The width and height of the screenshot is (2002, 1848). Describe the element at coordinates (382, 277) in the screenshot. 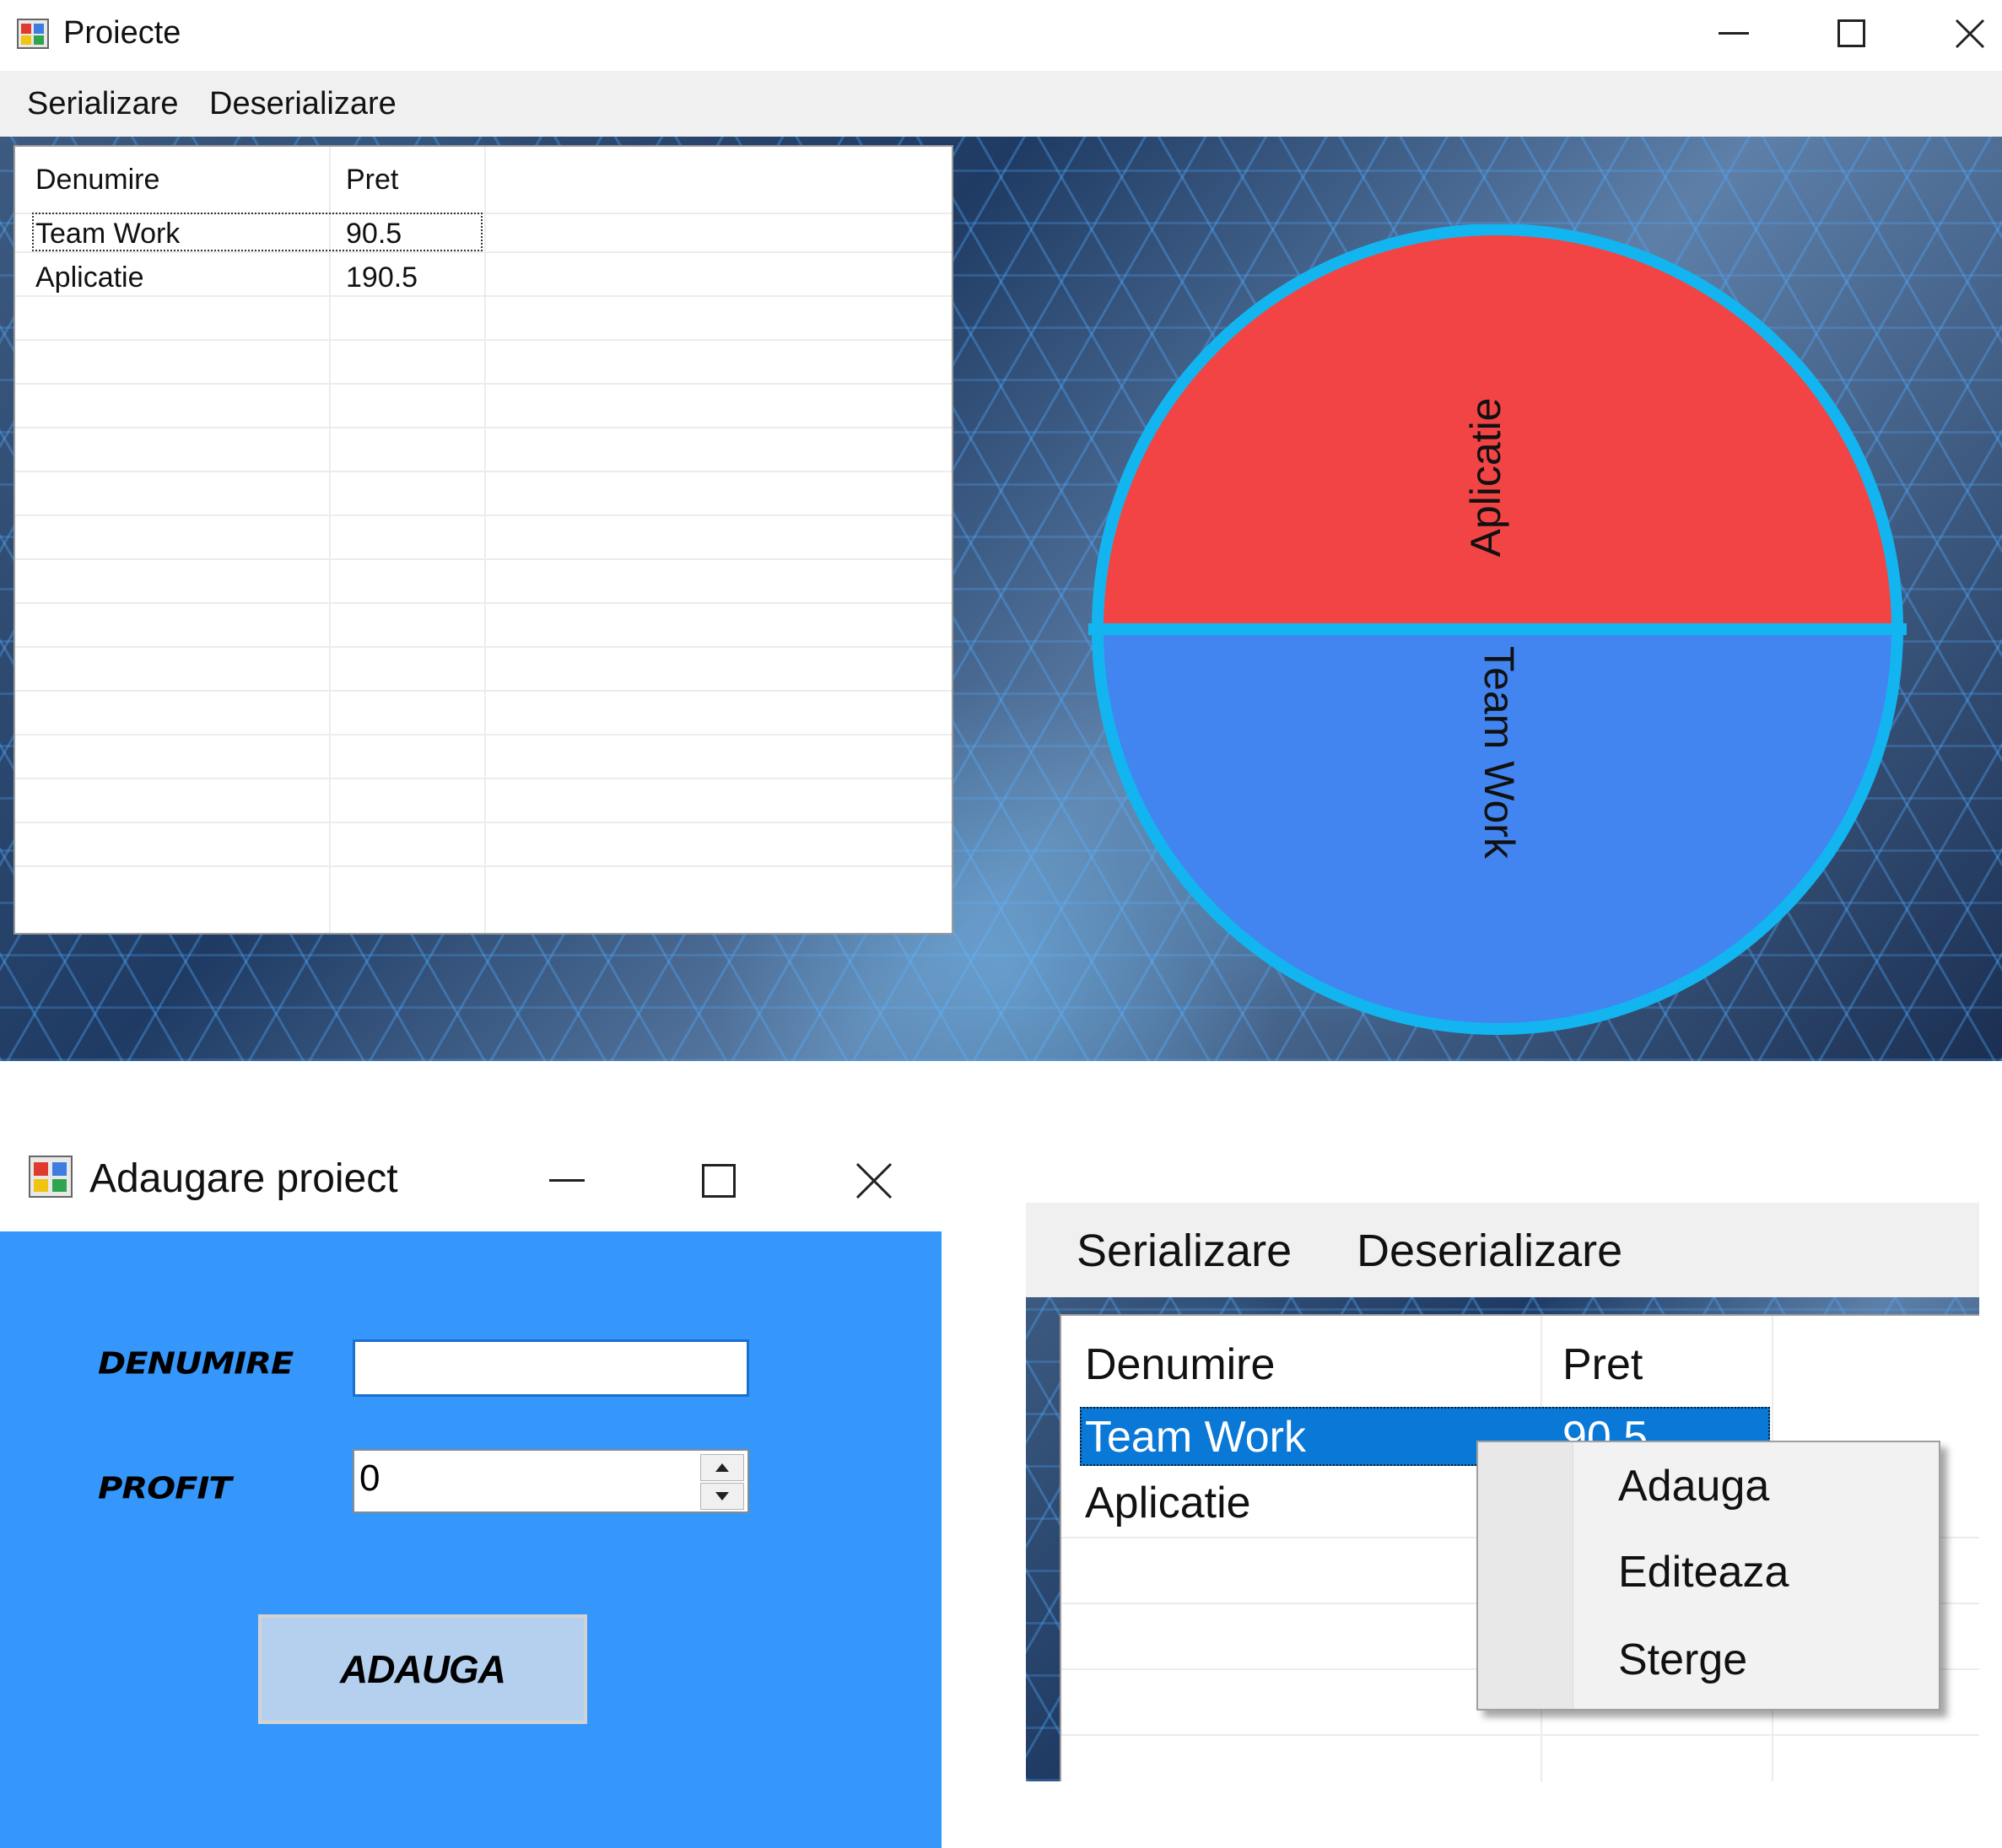

I see `table-cell-pret: 190.5` at that location.